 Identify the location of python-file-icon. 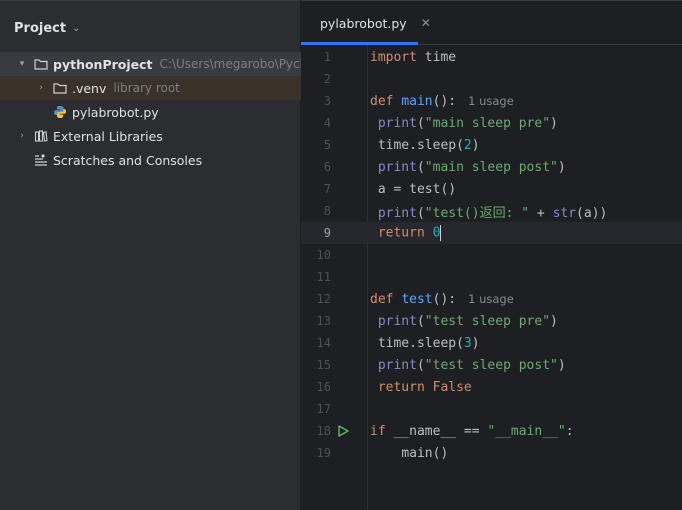
(60, 112).